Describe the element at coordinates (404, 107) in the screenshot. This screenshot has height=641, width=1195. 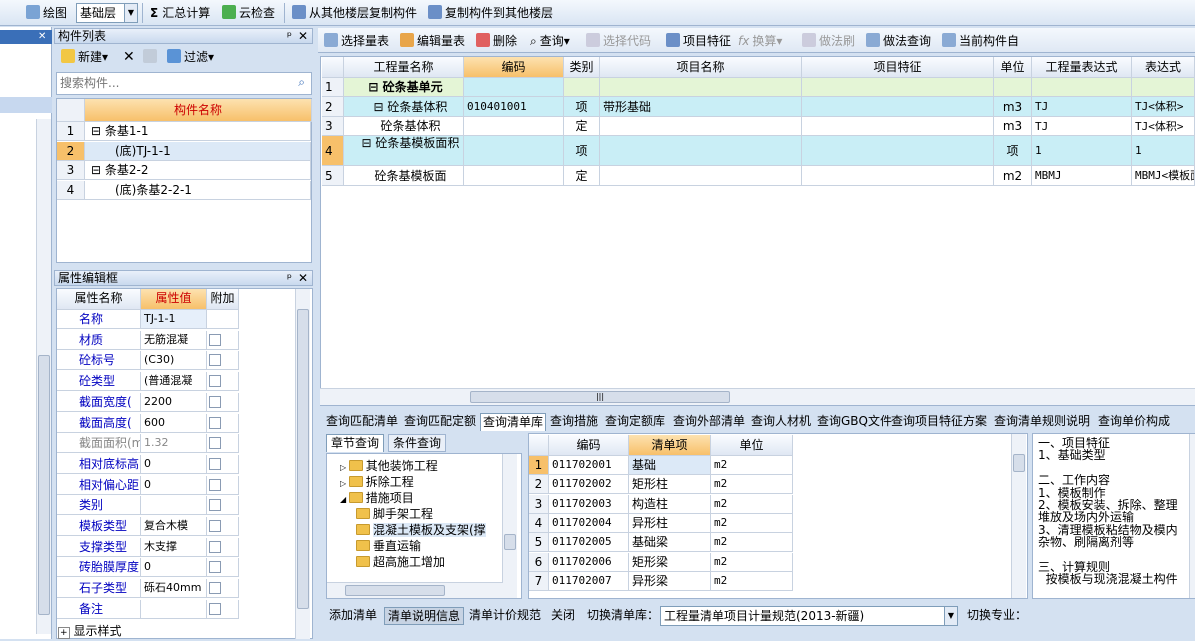
I see `grid-cell-name: ⊟ 砼条基体积` at that location.